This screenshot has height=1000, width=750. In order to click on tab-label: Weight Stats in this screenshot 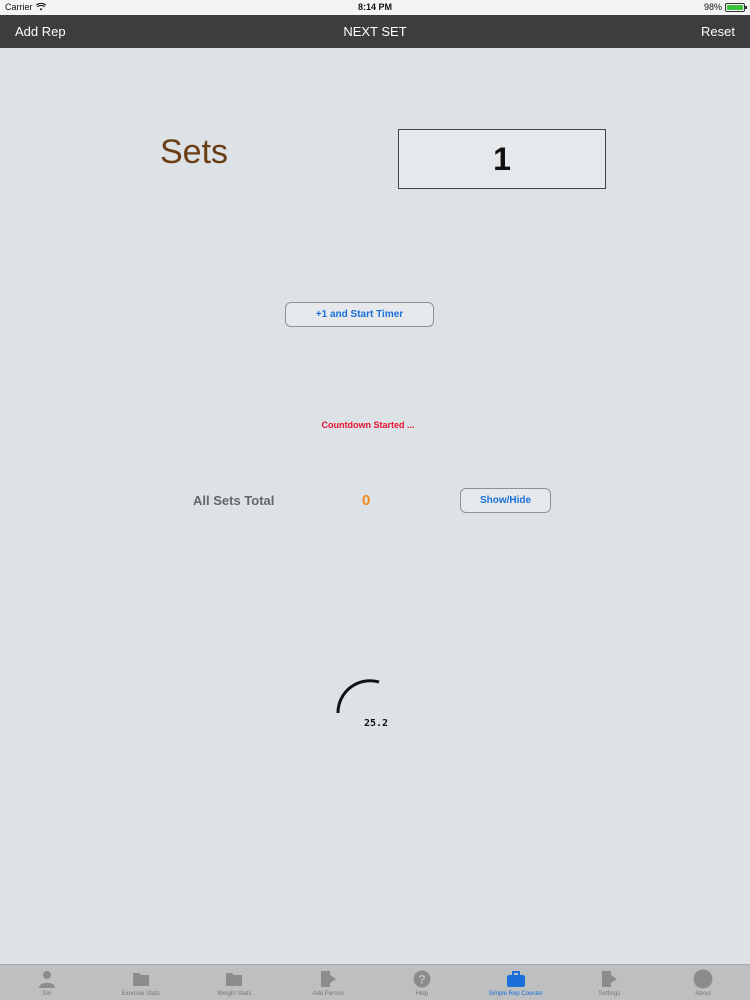, I will do `click(234, 994)`.